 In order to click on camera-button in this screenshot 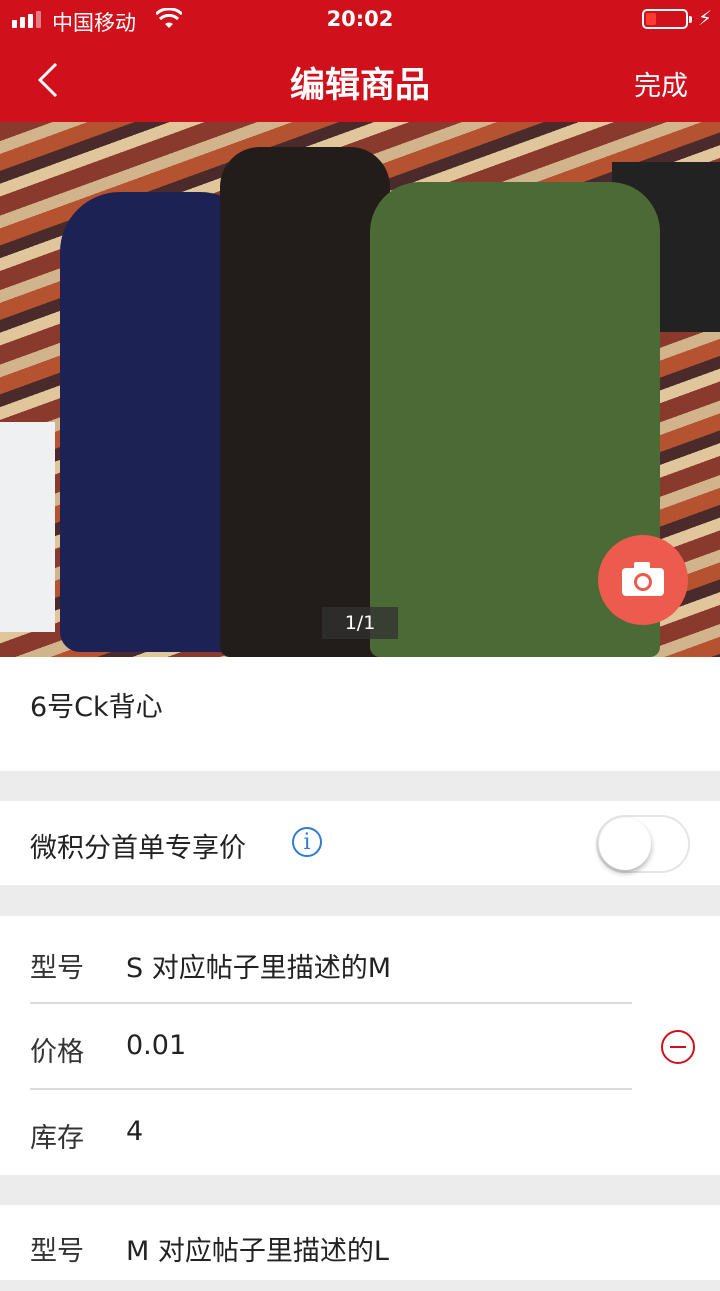, I will do `click(643, 580)`.